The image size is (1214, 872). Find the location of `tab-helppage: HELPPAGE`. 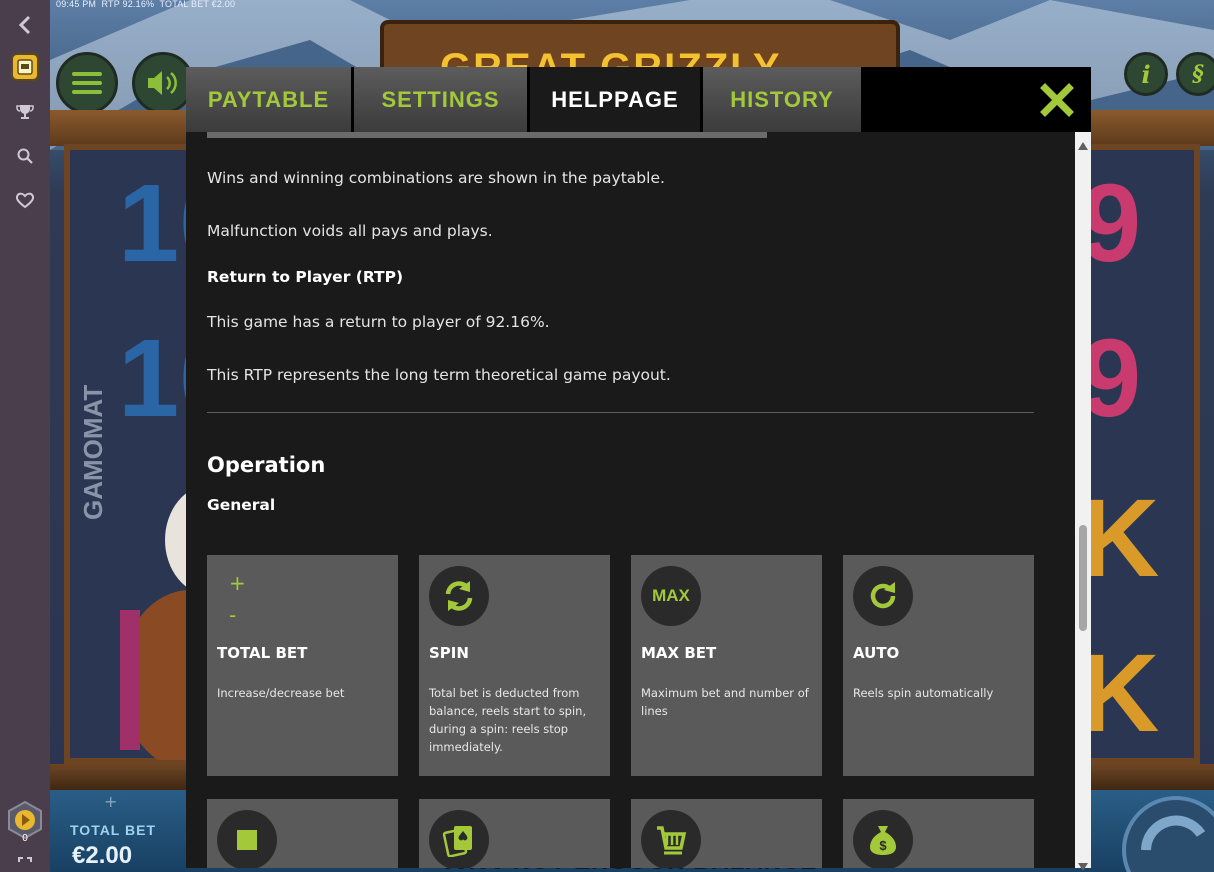

tab-helppage: HELPPAGE is located at coordinates (615, 99).